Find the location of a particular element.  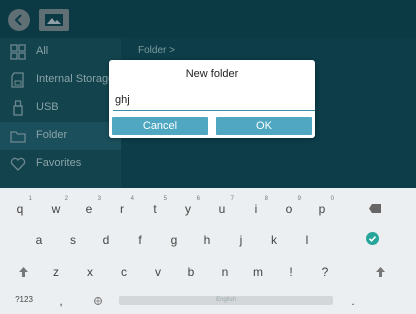

key-c: c is located at coordinates (124, 272).